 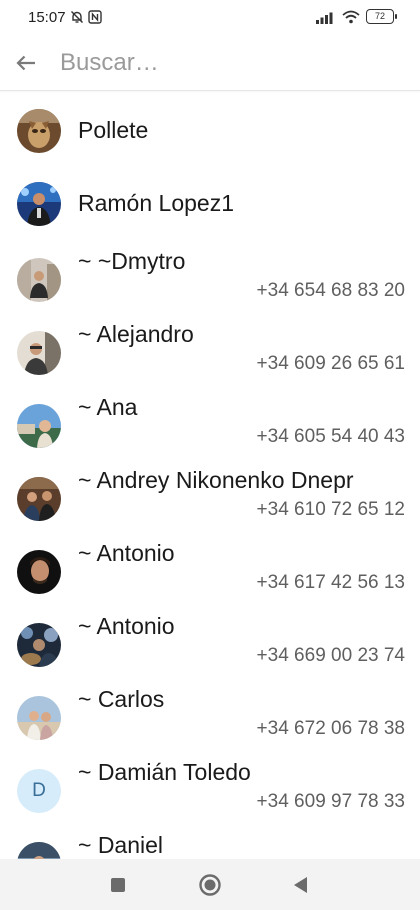 What do you see at coordinates (210, 840) in the screenshot?
I see `contact-row: ~ Daniel` at bounding box center [210, 840].